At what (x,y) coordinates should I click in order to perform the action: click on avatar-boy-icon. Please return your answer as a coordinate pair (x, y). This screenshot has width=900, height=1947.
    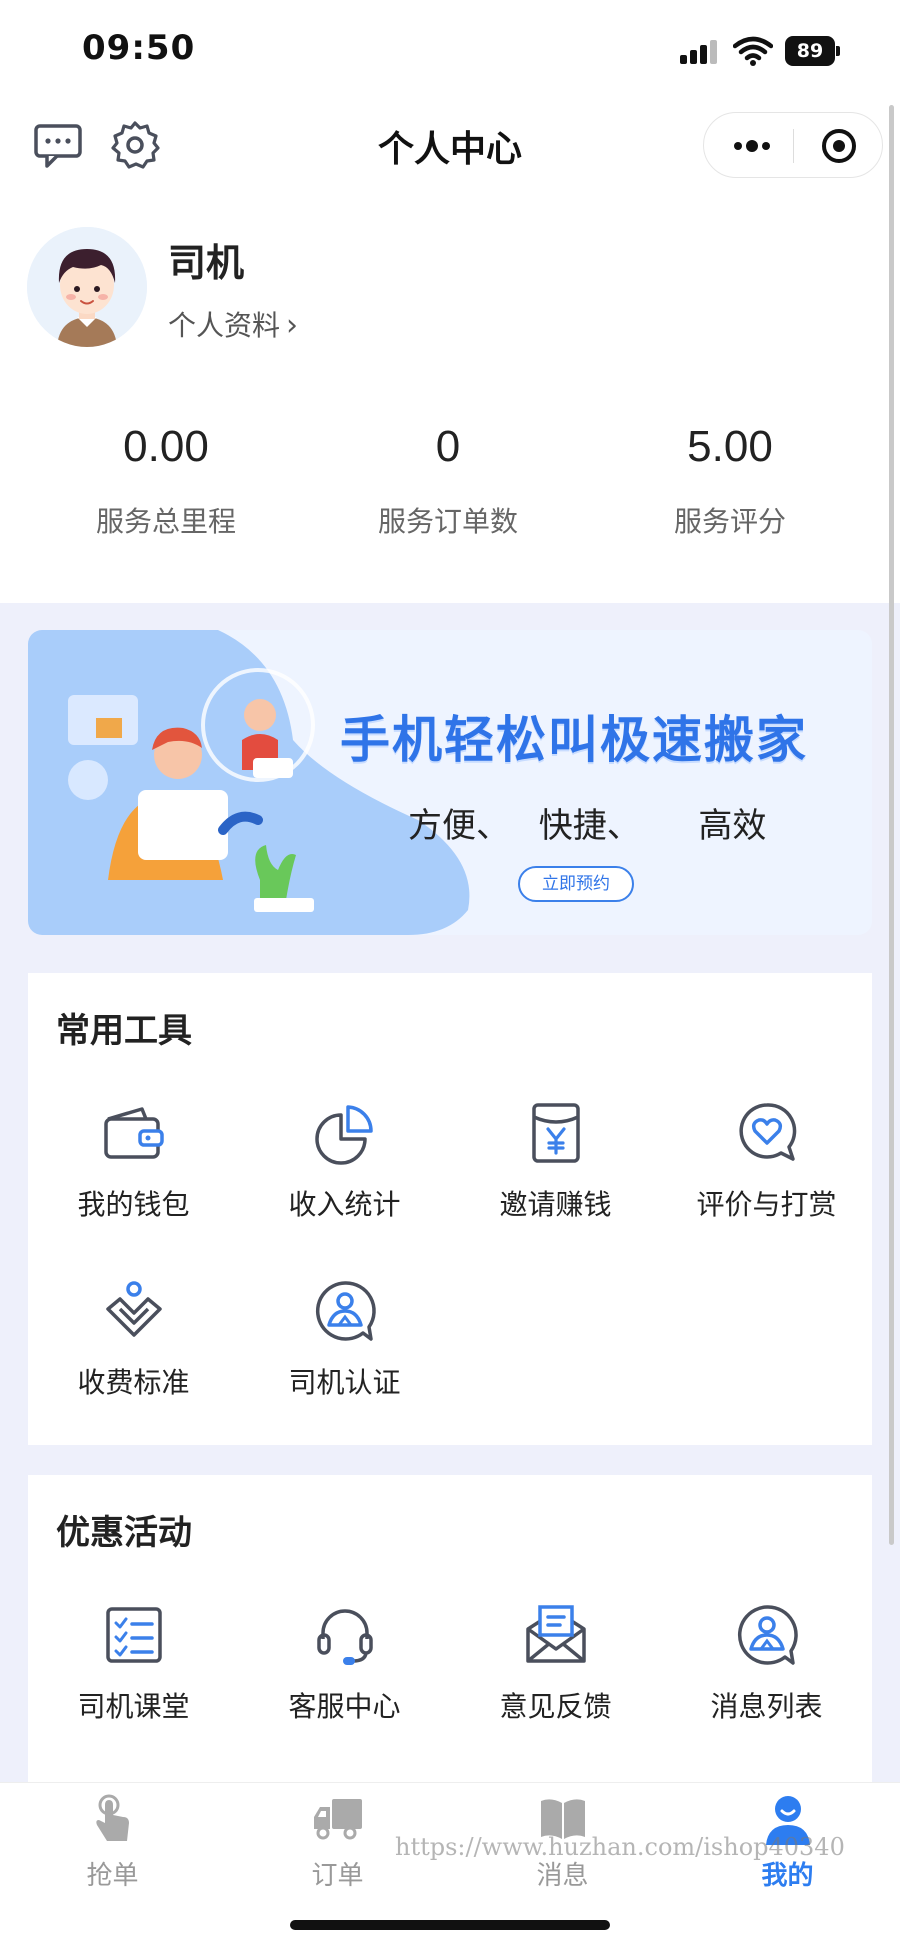
    Looking at the image, I should click on (87, 287).